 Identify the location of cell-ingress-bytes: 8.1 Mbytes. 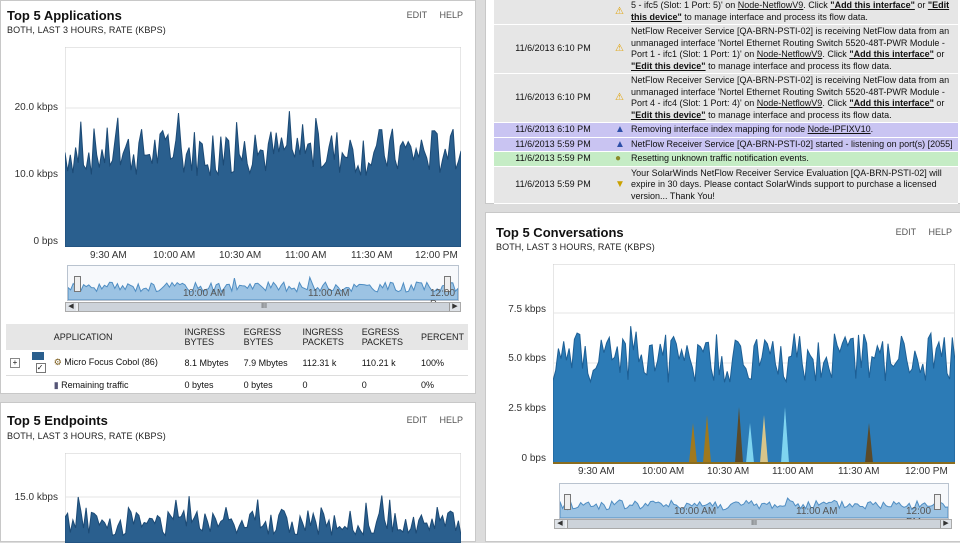
(210, 363).